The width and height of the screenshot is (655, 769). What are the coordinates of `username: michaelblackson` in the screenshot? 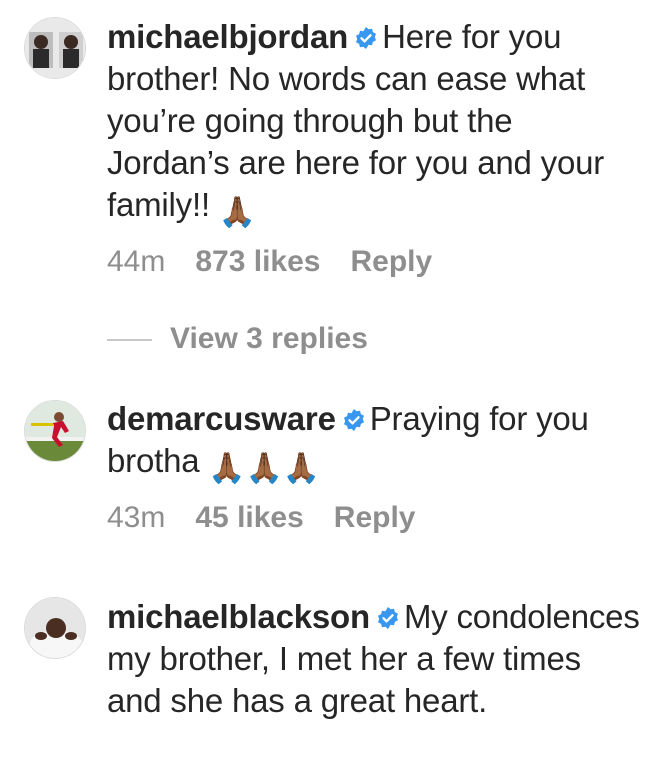 It's located at (238, 616).